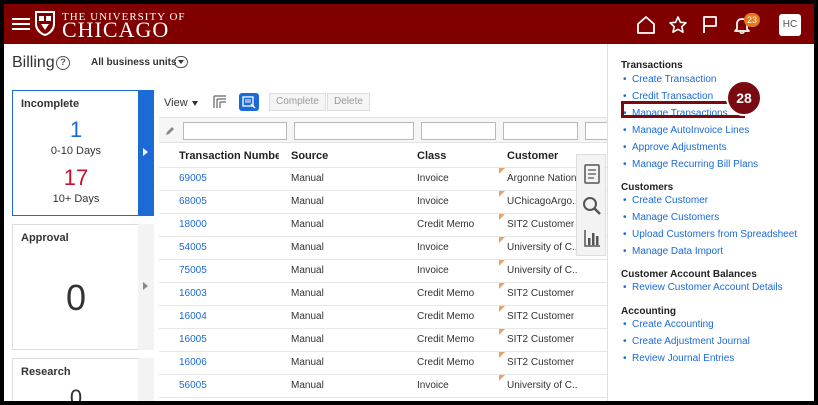 Image resolution: width=818 pixels, height=405 pixels. I want to click on help-icon: ?, so click(63, 63).